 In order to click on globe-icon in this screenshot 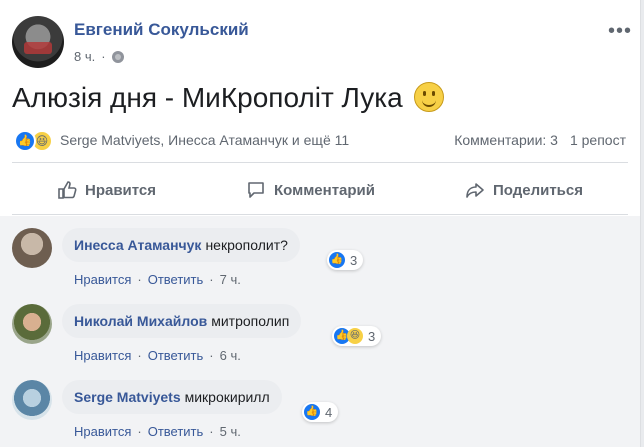, I will do `click(117, 56)`.